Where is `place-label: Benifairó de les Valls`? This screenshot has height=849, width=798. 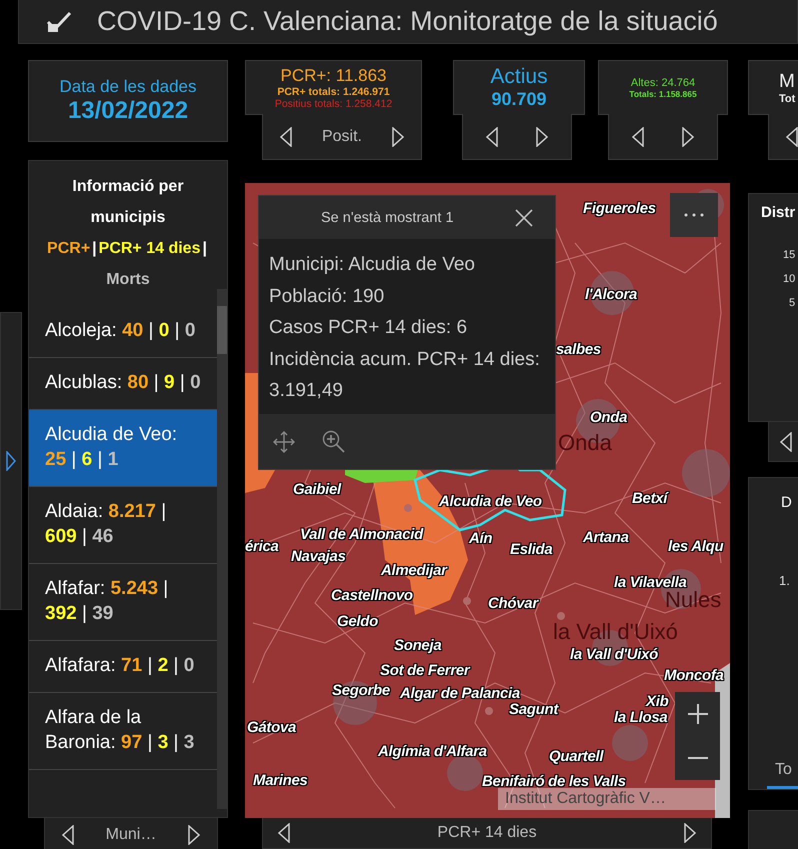 place-label: Benifairó de les Valls is located at coordinates (554, 782).